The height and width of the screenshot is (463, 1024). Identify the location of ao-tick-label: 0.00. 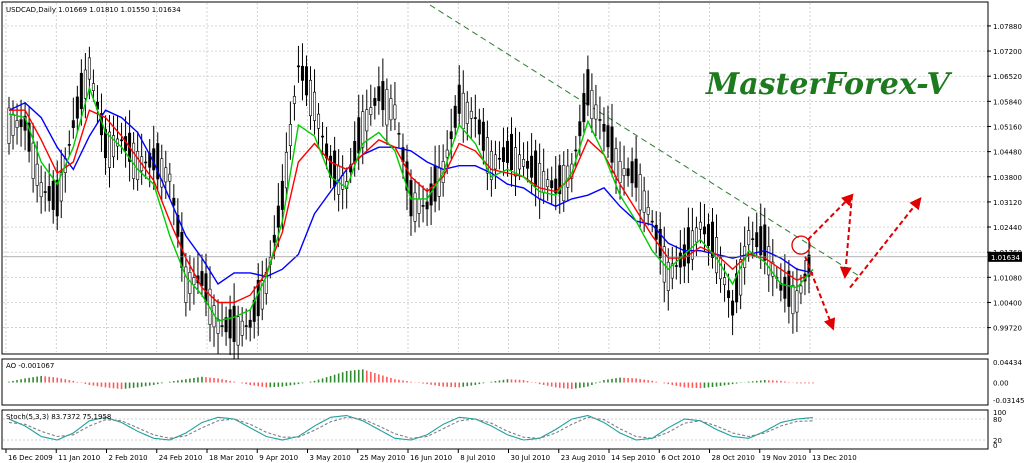
(1001, 384).